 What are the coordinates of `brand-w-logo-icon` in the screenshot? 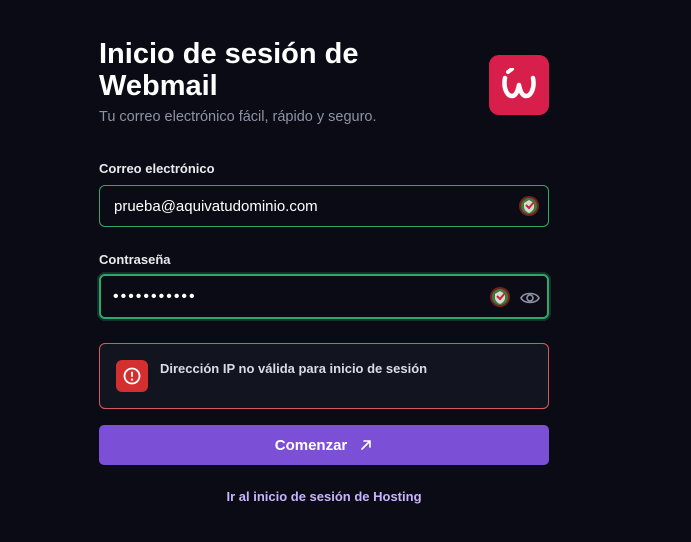 It's located at (519, 83).